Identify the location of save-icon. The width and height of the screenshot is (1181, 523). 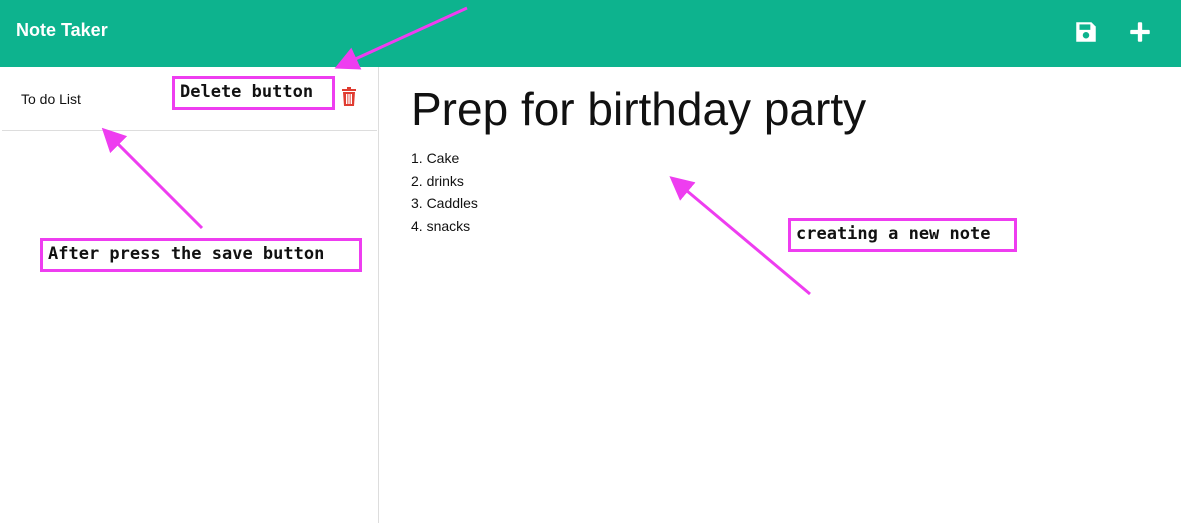
(1086, 32).